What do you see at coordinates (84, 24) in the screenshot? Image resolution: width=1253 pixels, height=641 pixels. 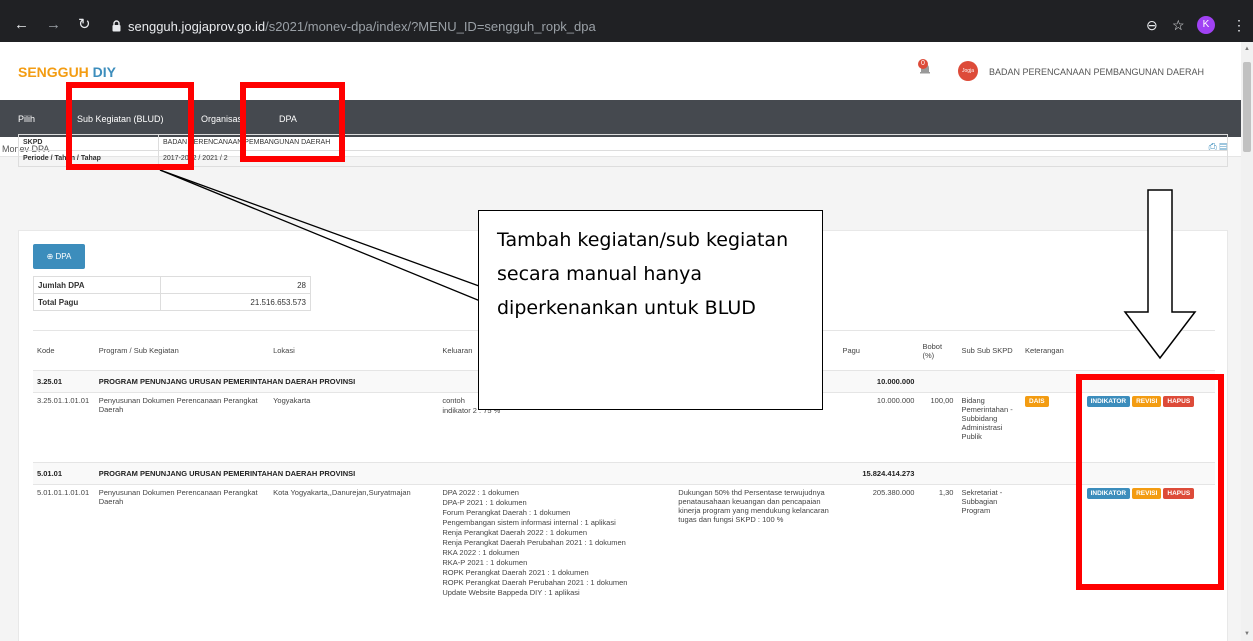 I see `reload-icon: ↻` at bounding box center [84, 24].